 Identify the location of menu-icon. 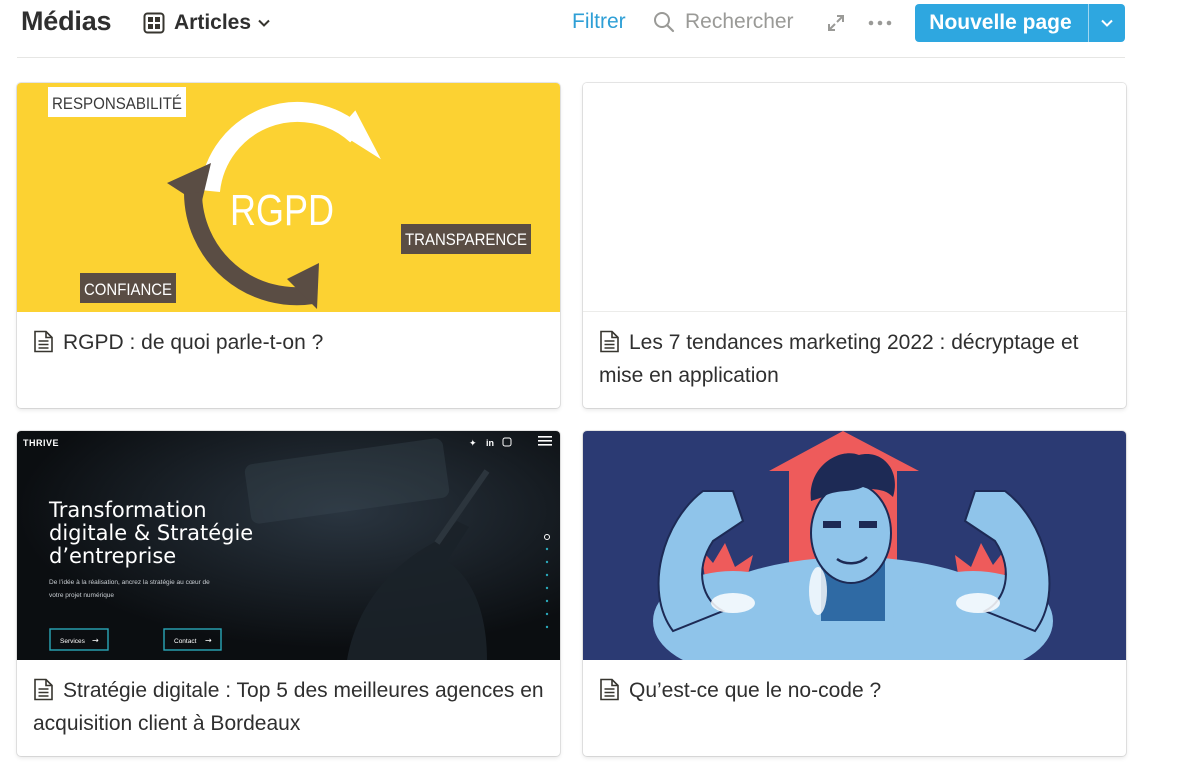
(545, 441).